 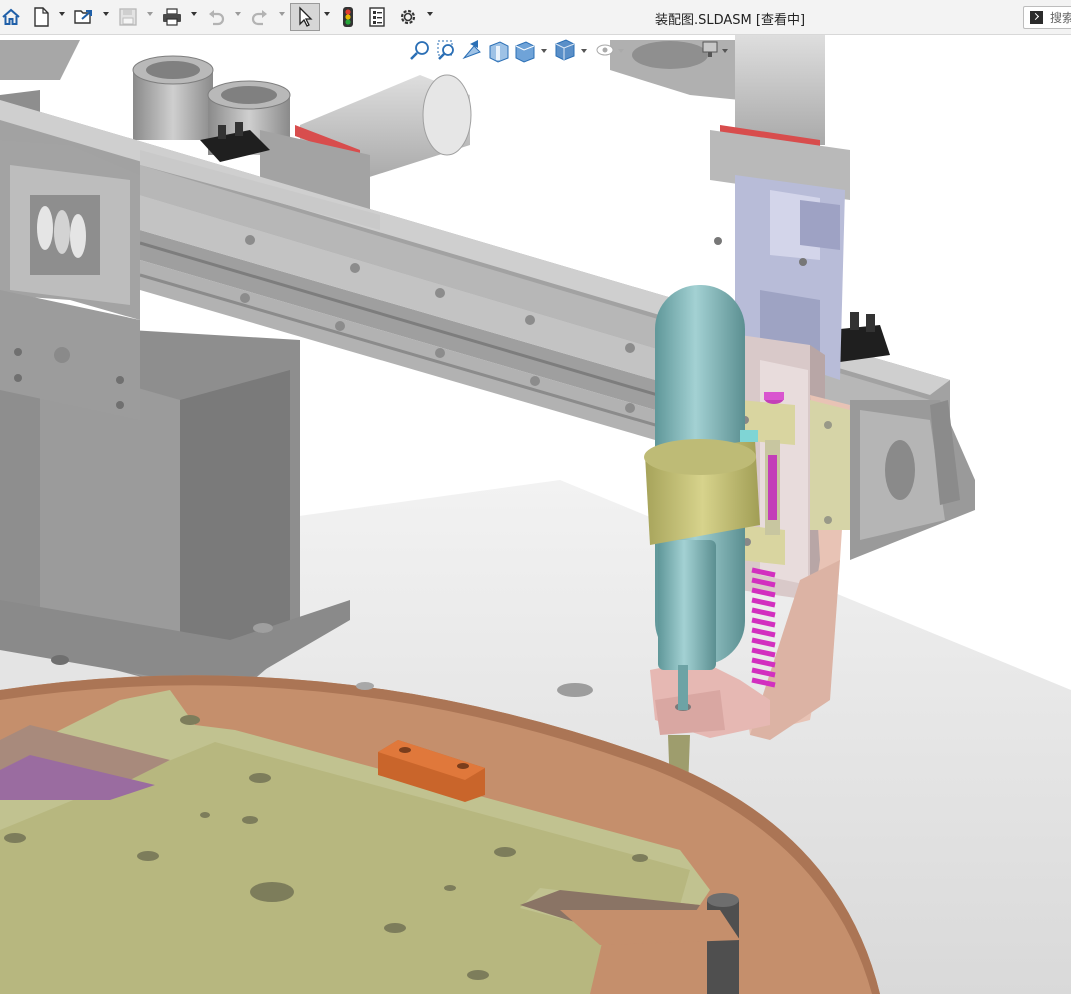 What do you see at coordinates (348, 17) in the screenshot?
I see `rebuild-traffic-light-icon` at bounding box center [348, 17].